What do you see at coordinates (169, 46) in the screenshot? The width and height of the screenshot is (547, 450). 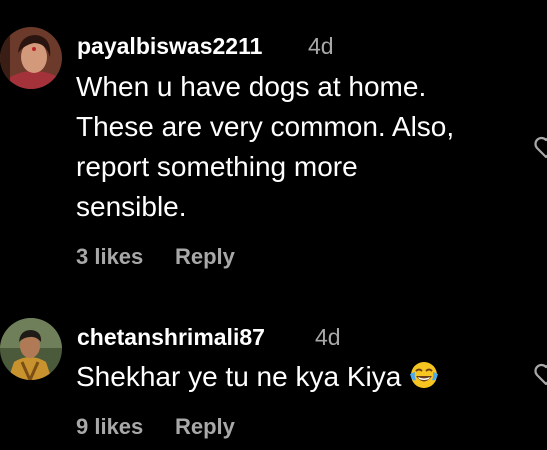 I see `comment-username: payalbiswas2211` at bounding box center [169, 46].